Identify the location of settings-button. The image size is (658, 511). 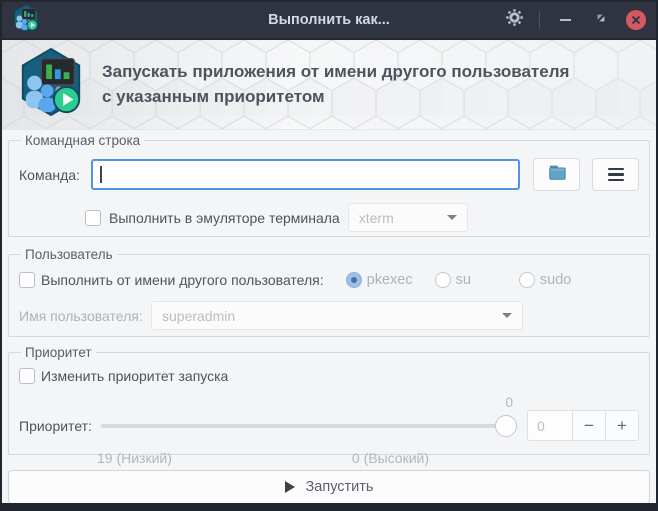
(514, 20).